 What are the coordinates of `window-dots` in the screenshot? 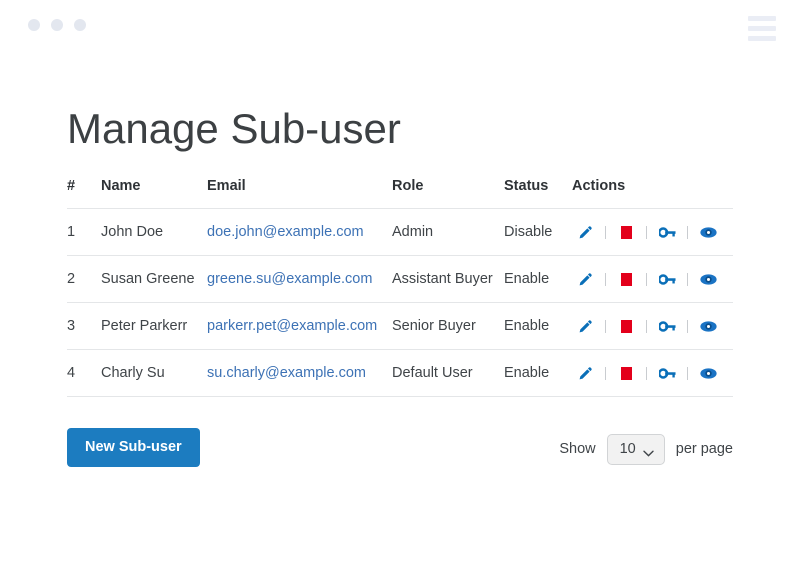 It's located at (57, 25).